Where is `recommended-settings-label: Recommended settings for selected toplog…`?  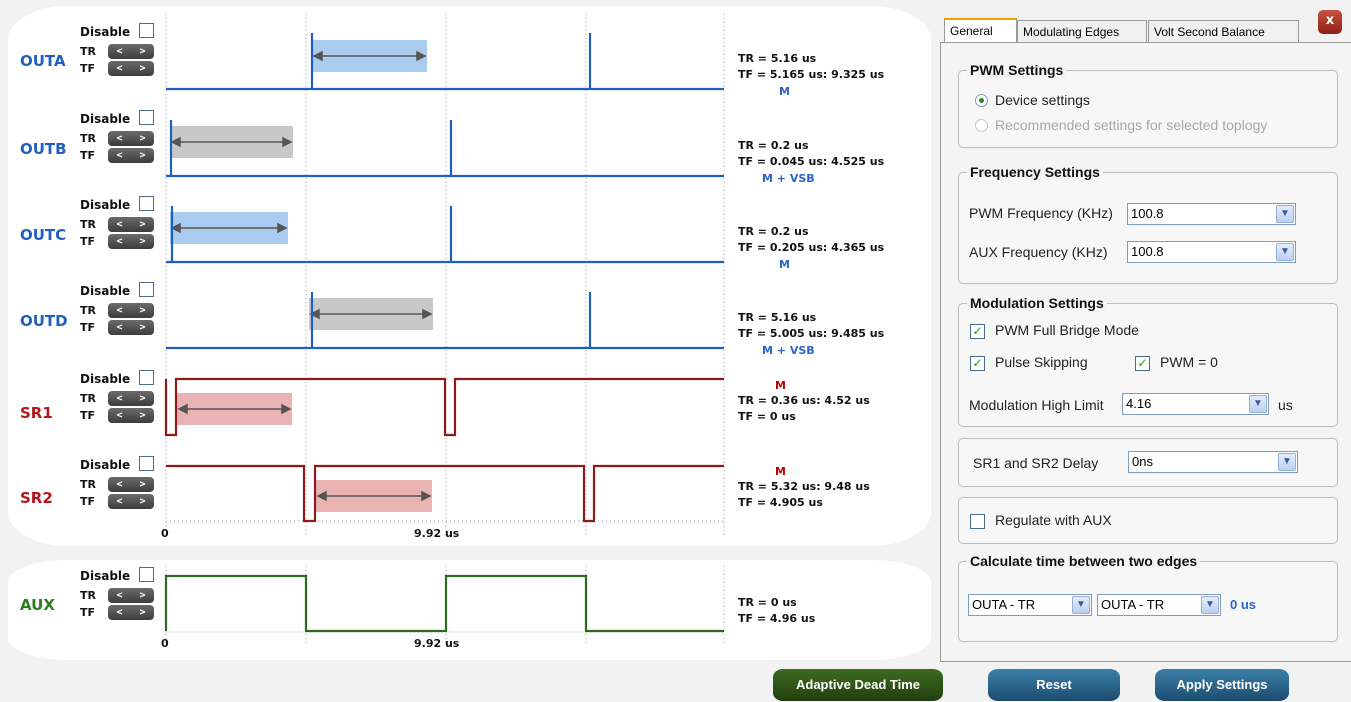
recommended-settings-label: Recommended settings for selected toplog… is located at coordinates (1131, 125).